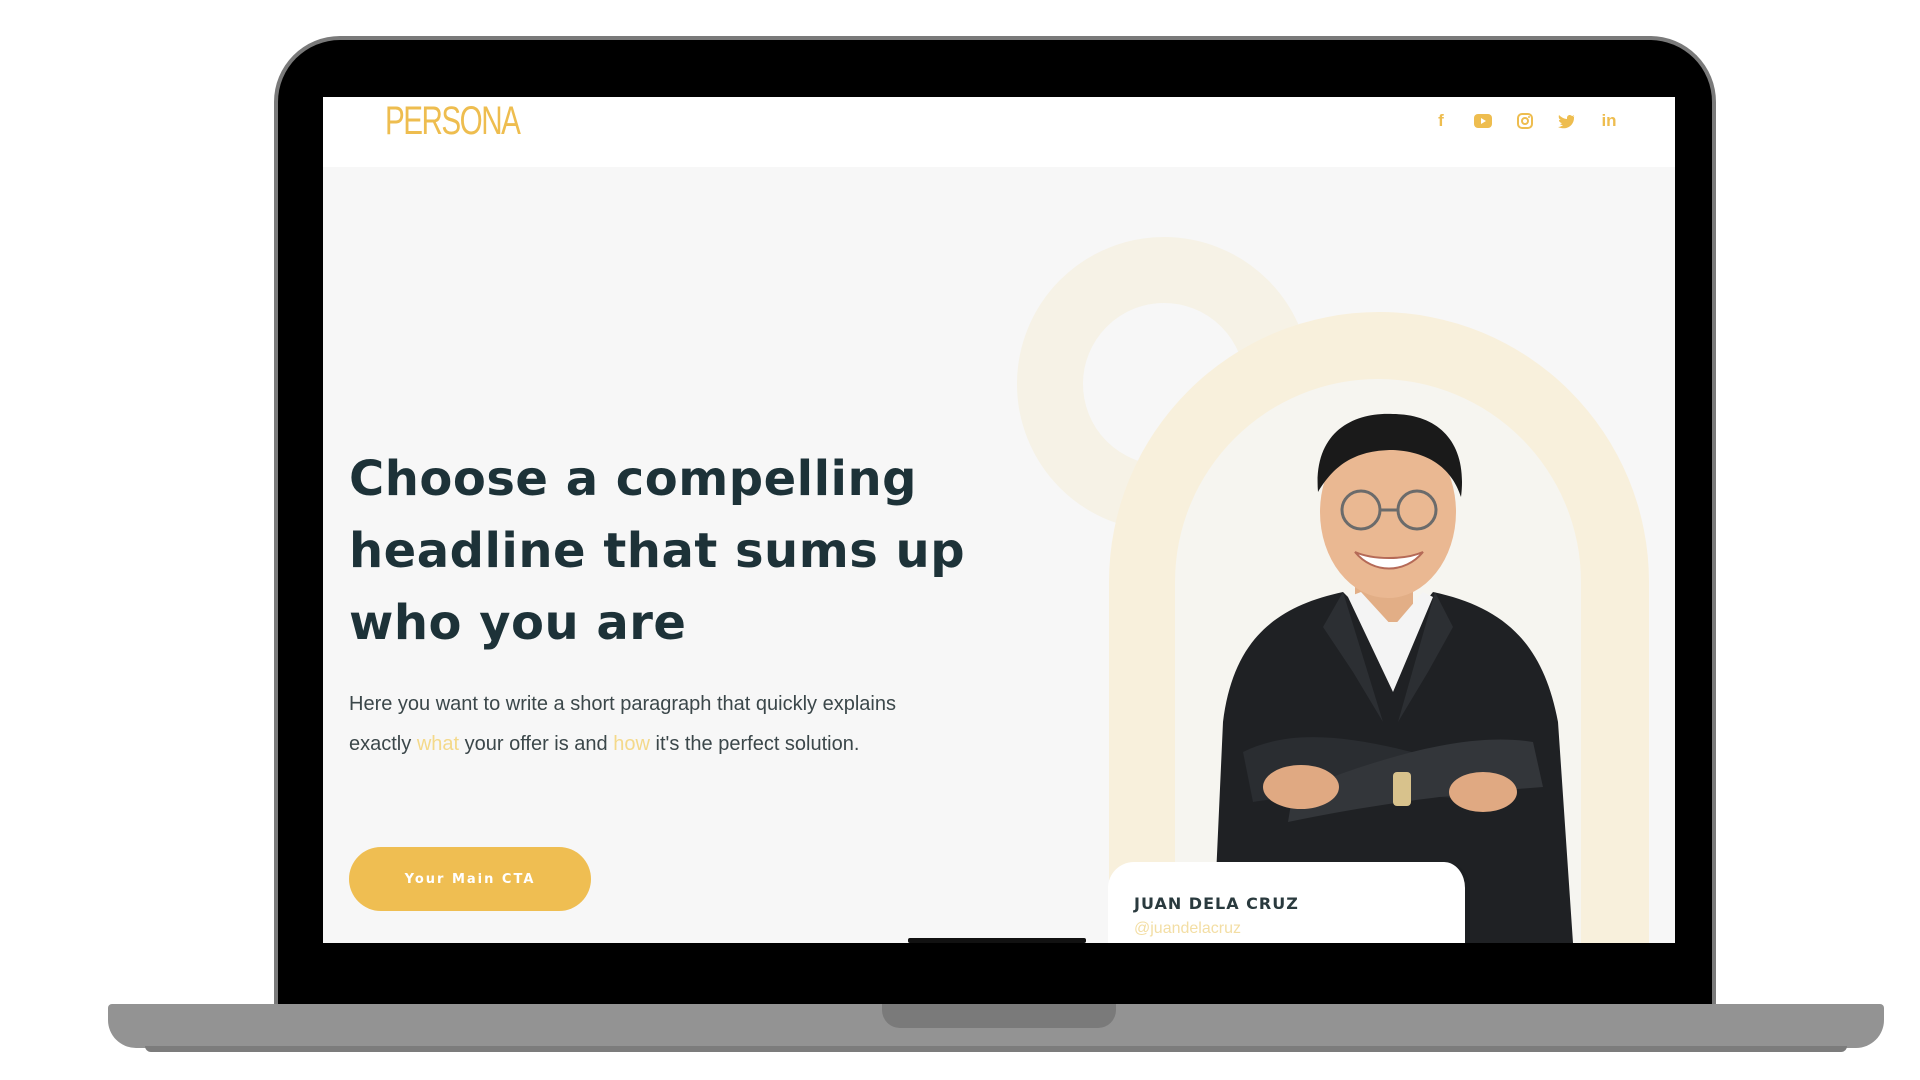 The width and height of the screenshot is (1920, 1080). I want to click on main-cta-button: Your Main CTA, so click(470, 879).